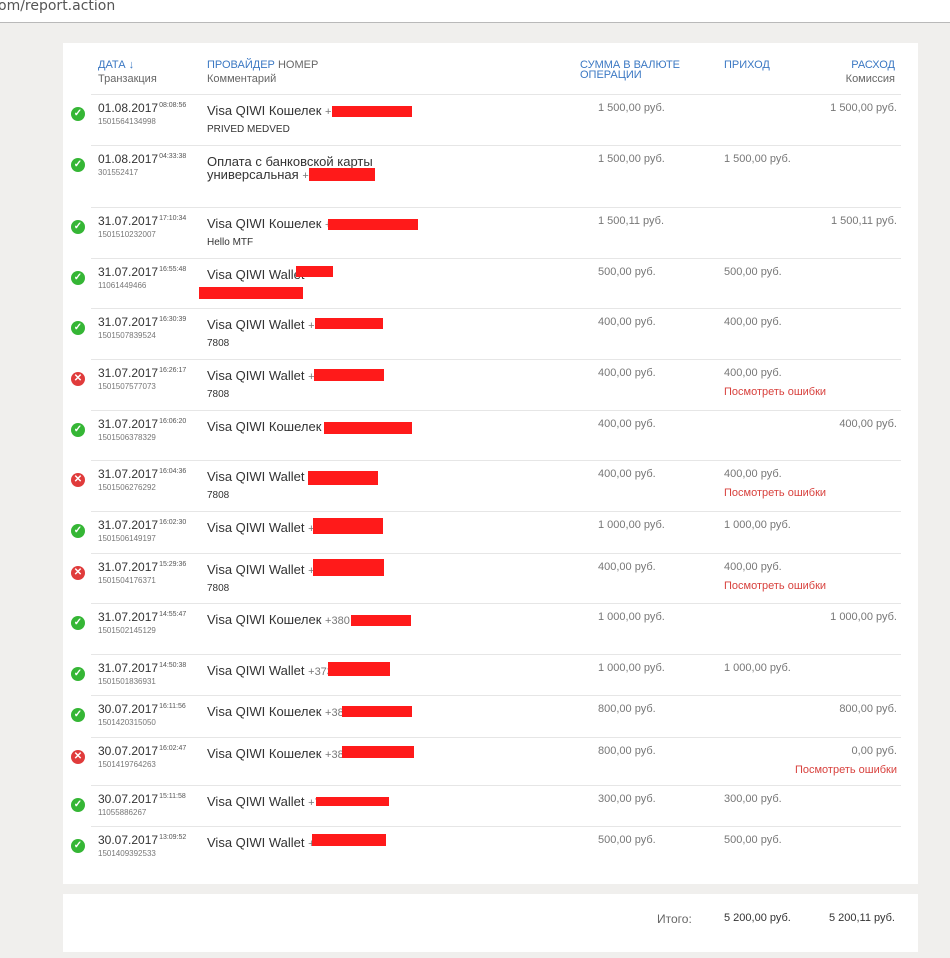  I want to click on address-url: om/report.action, so click(58, 7).